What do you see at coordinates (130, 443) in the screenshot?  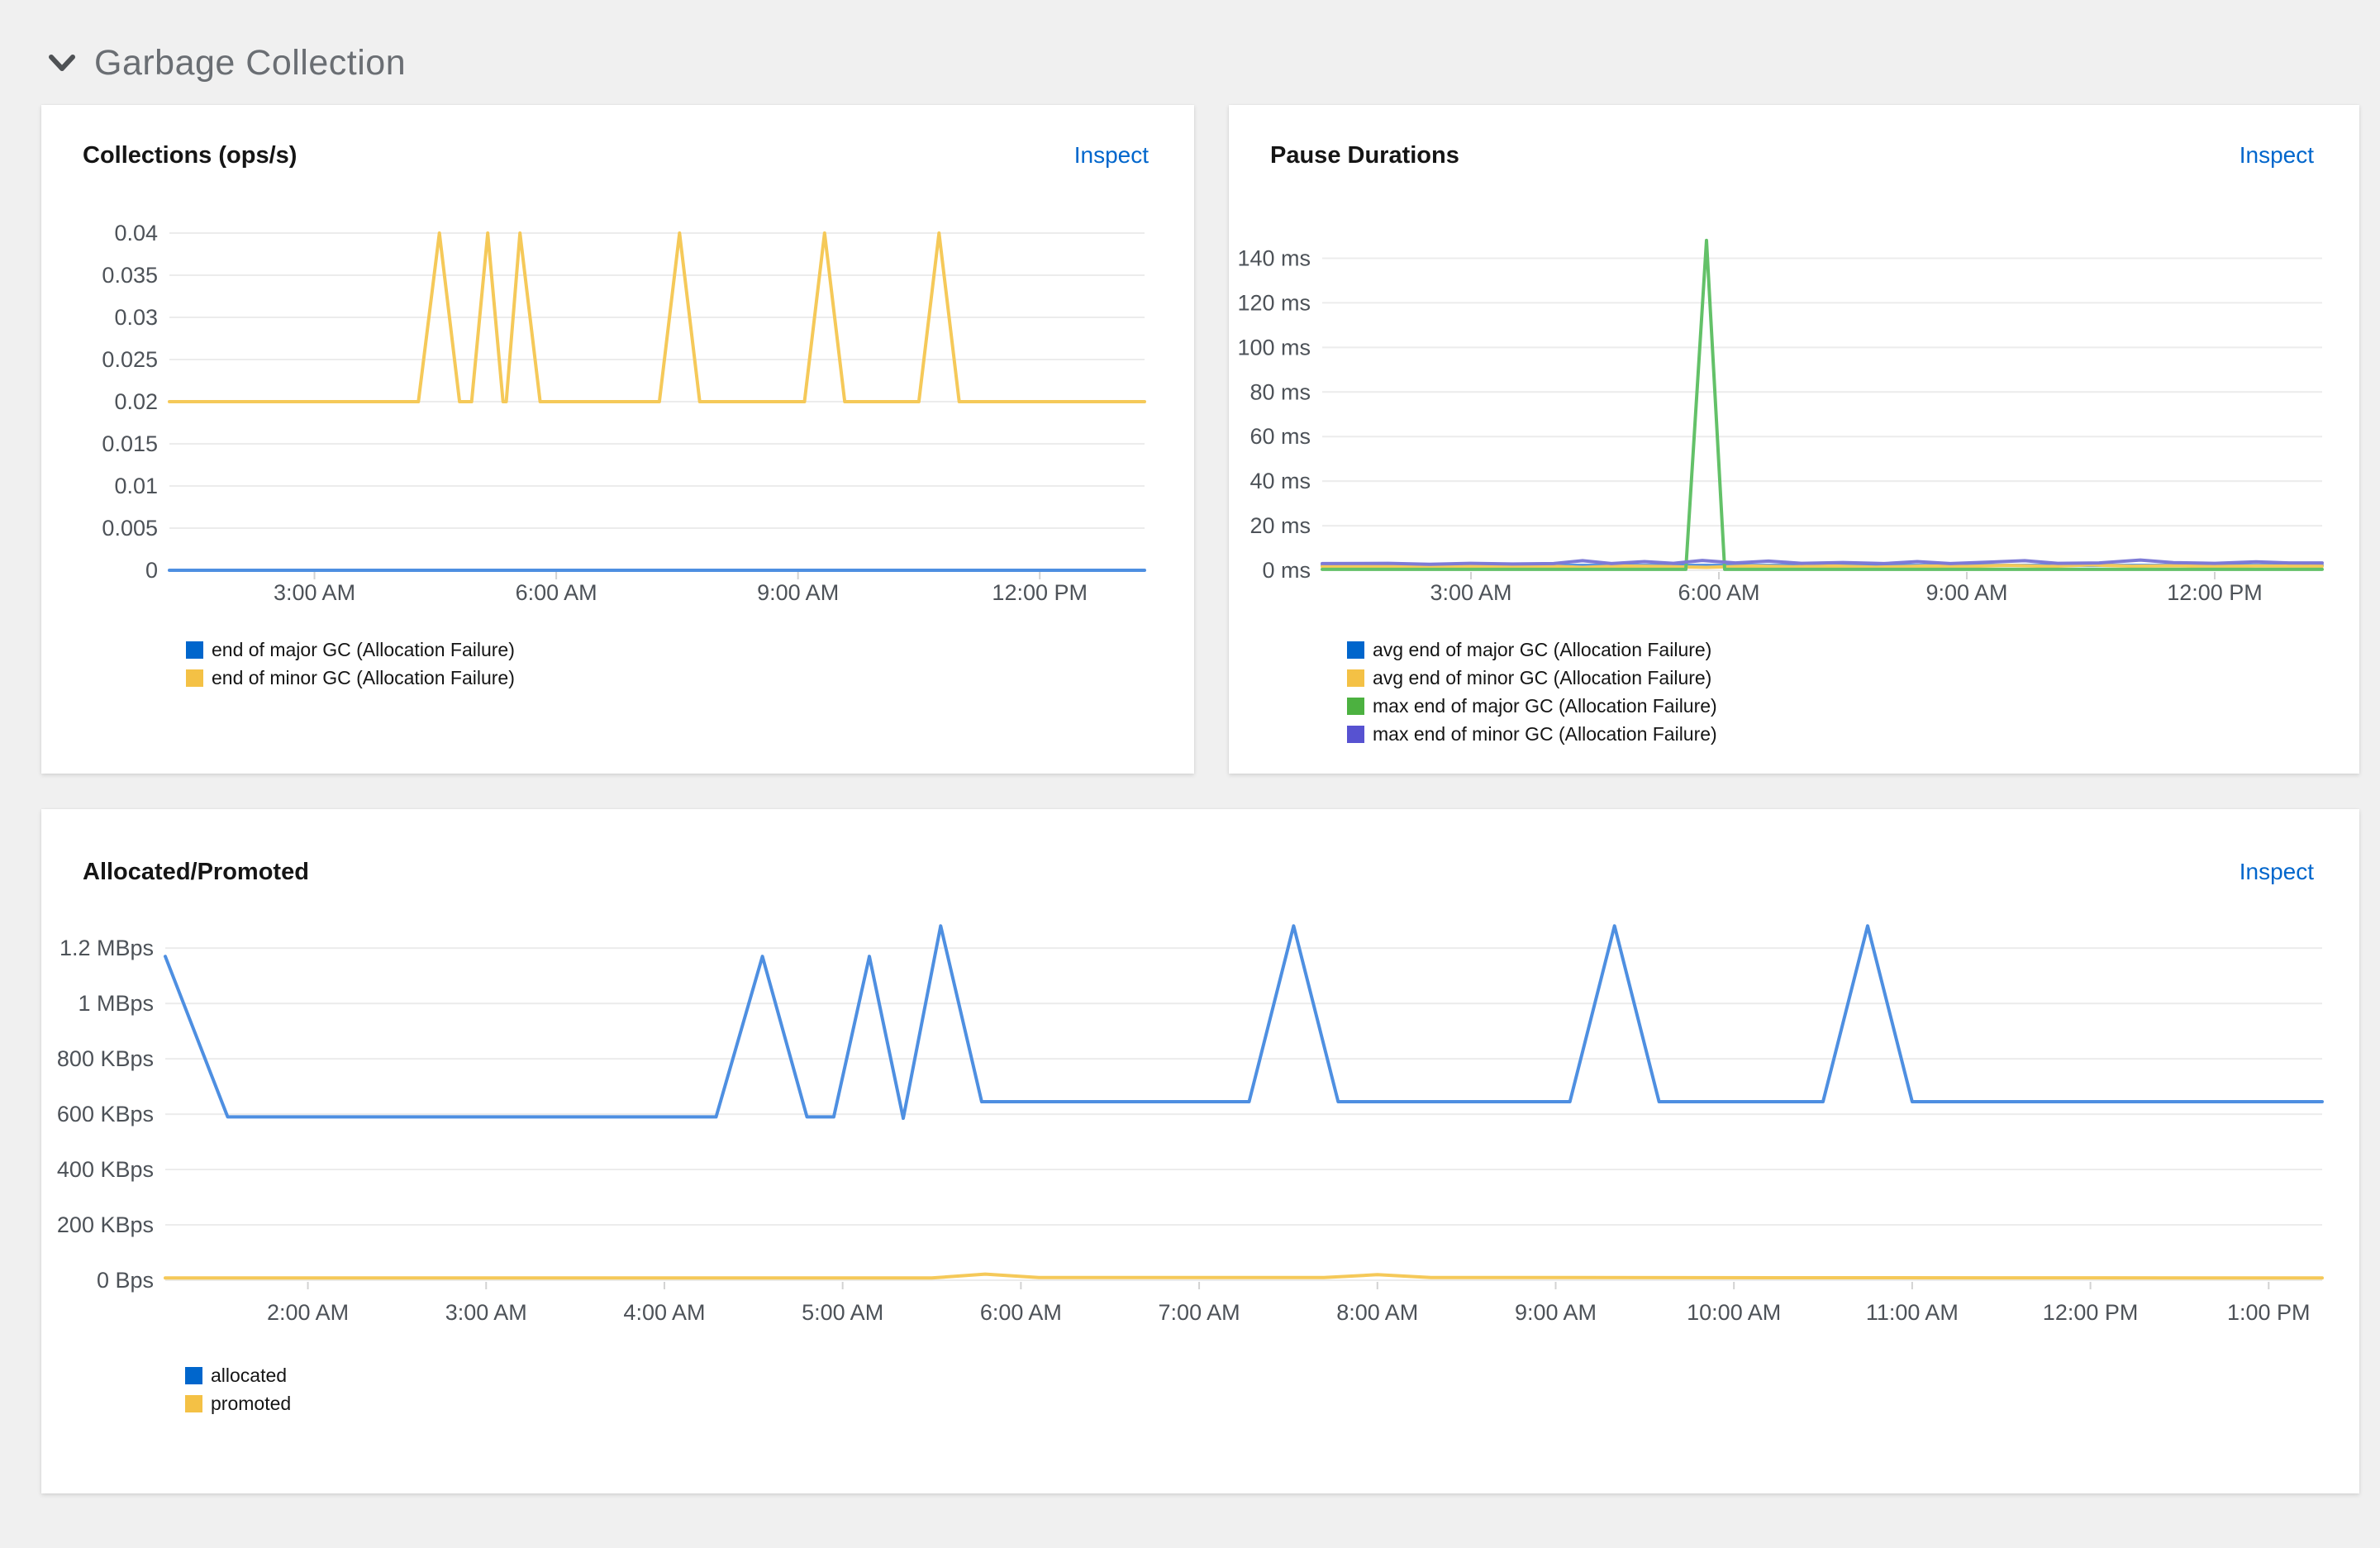 I see `y-tick-label: 0.015` at bounding box center [130, 443].